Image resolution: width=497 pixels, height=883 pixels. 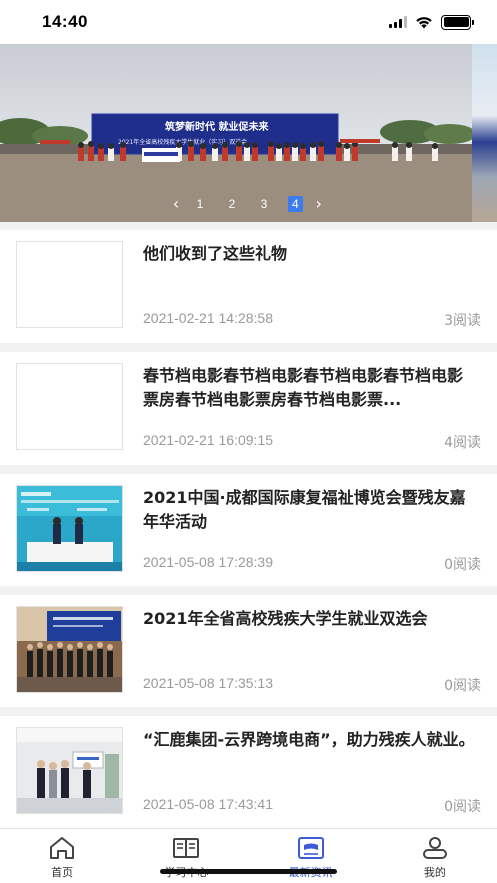 I want to click on wifi-icon, so click(x=424, y=22).